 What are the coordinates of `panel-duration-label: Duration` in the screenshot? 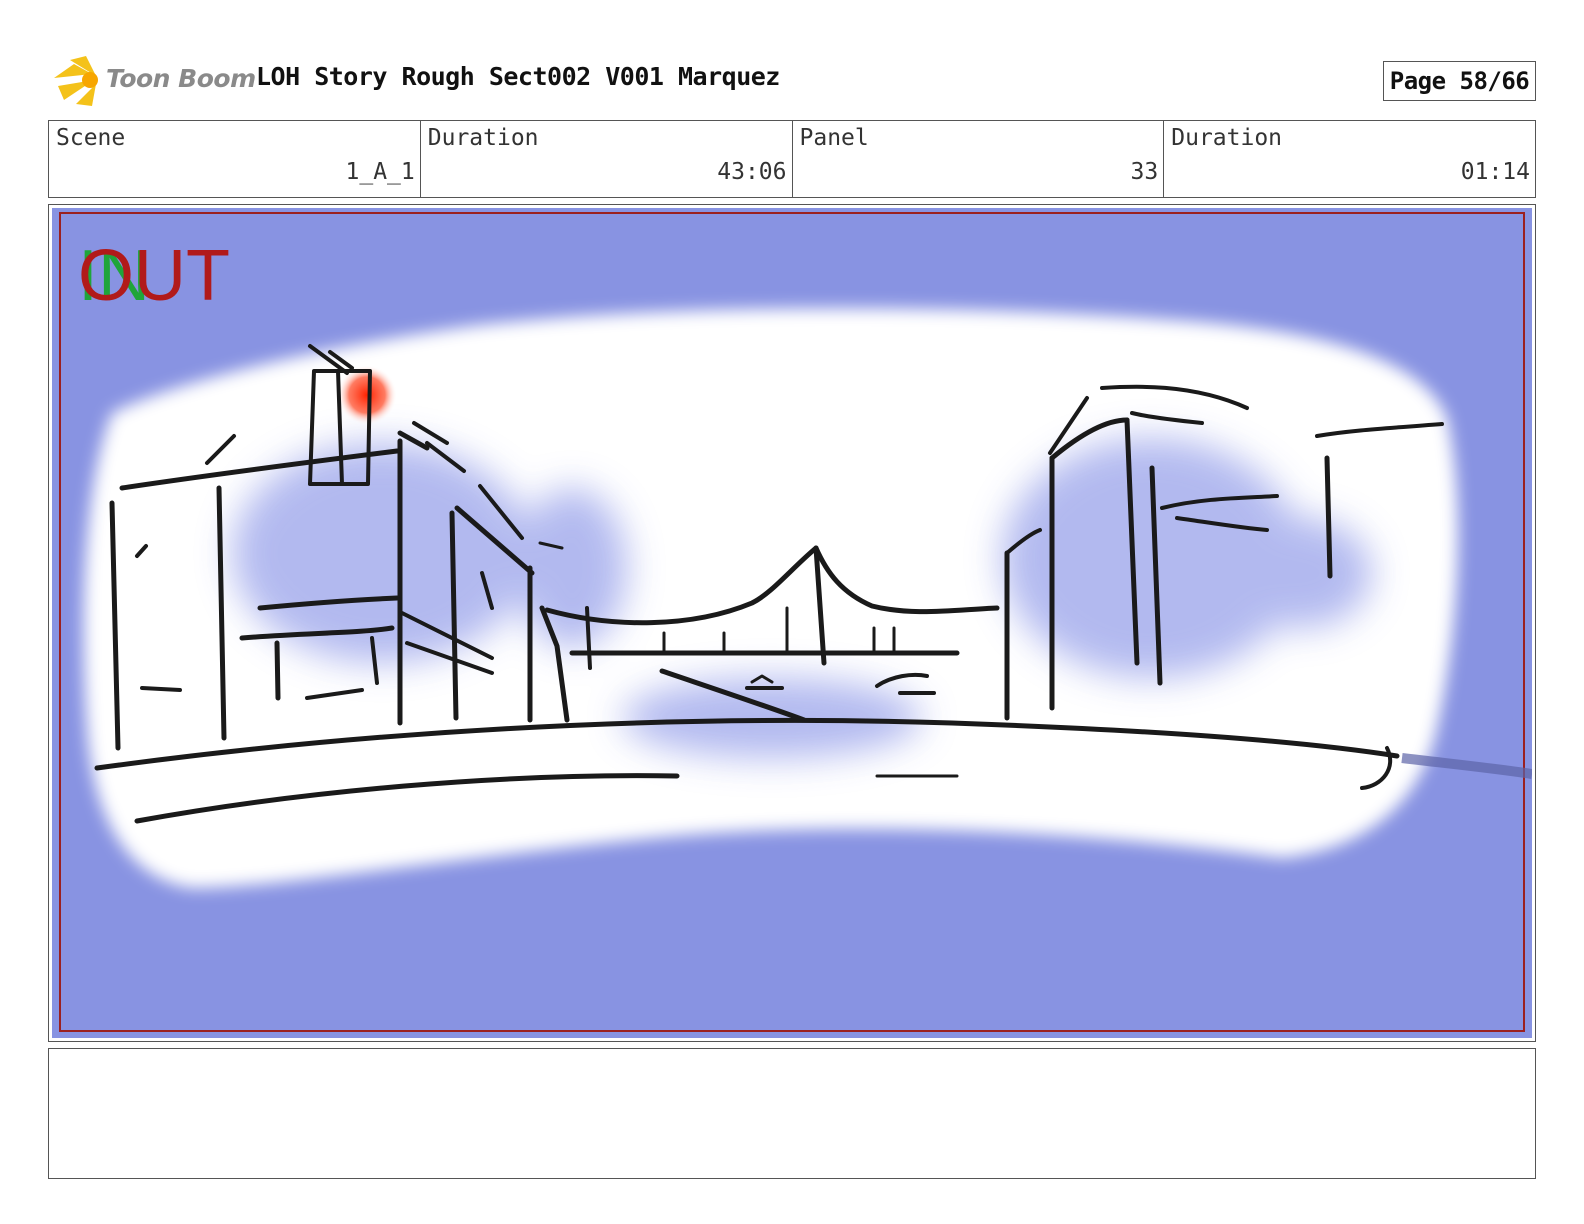 It's located at (1227, 138).